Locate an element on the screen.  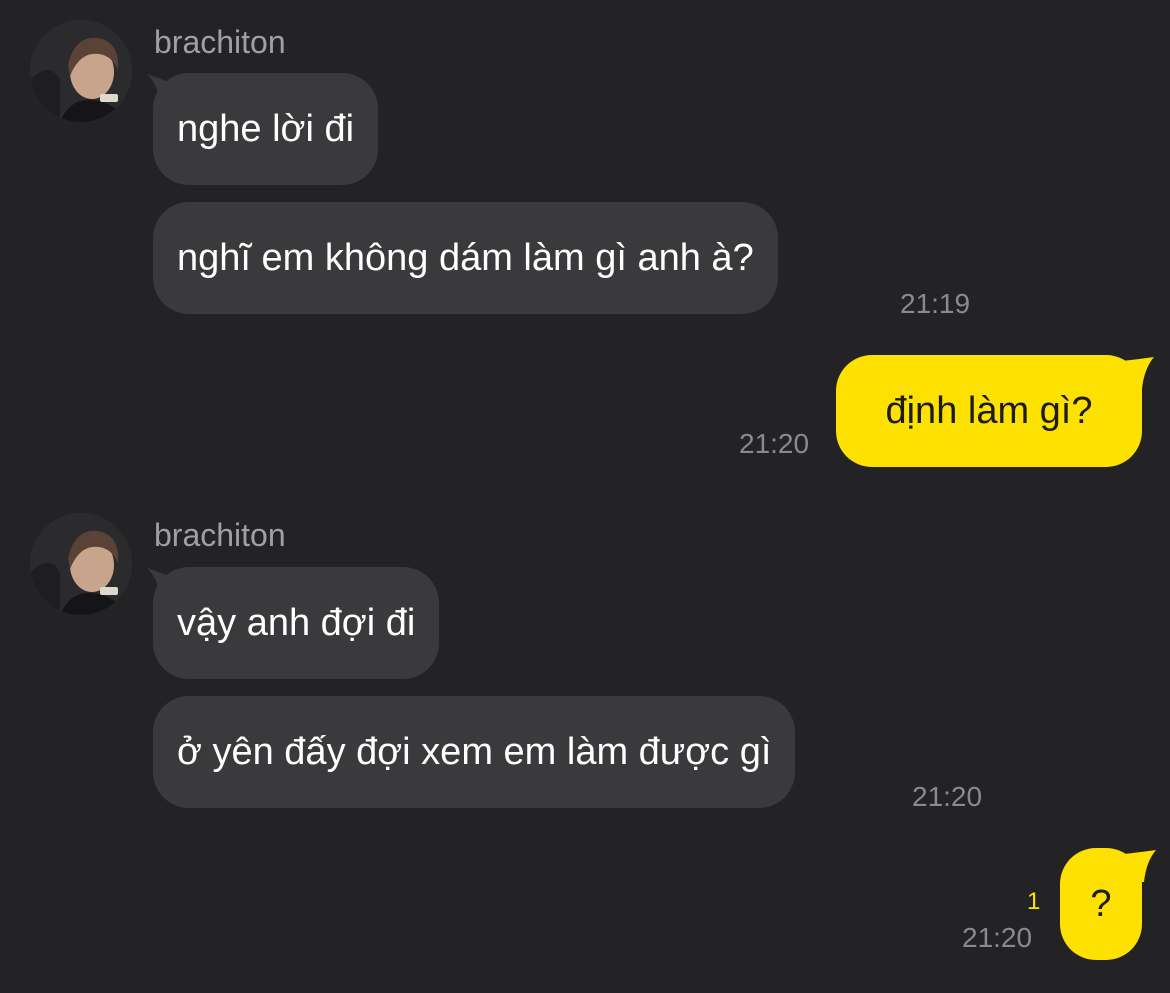
message-text: nghĩ em không dám làm gì anh à? is located at coordinates (465, 258).